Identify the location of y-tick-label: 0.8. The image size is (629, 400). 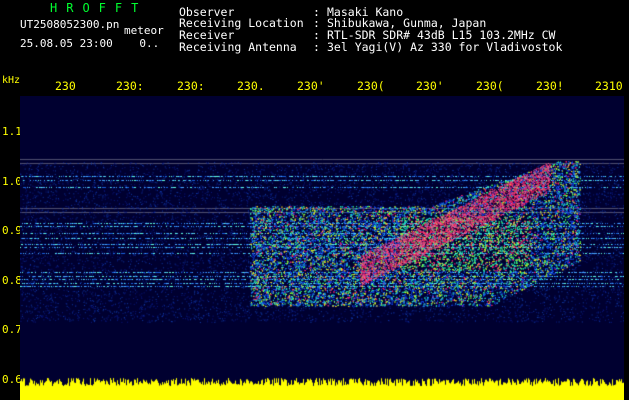
(12, 280).